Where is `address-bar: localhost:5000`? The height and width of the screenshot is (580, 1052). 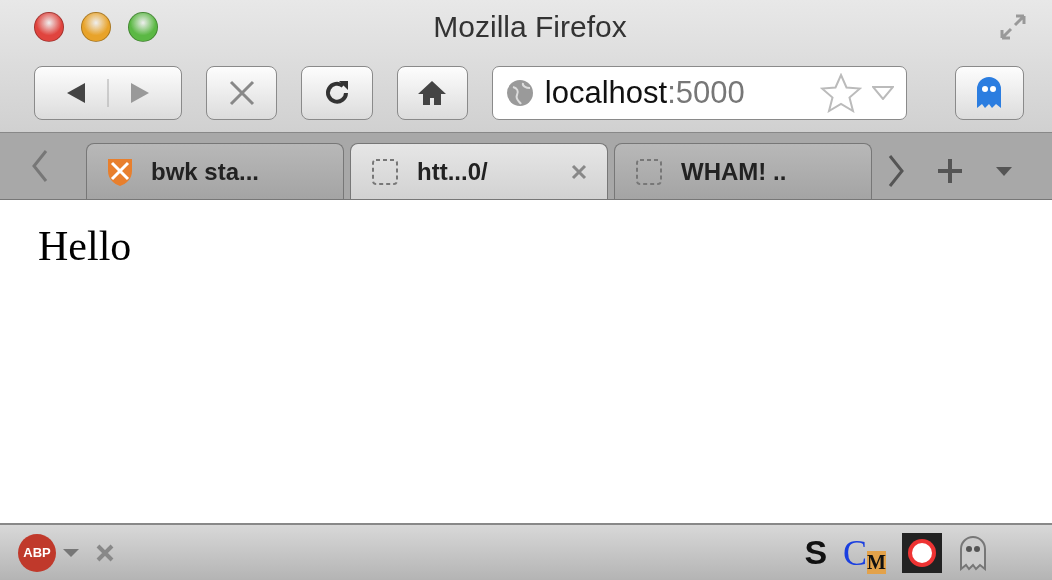
address-bar: localhost:5000 is located at coordinates (699, 93).